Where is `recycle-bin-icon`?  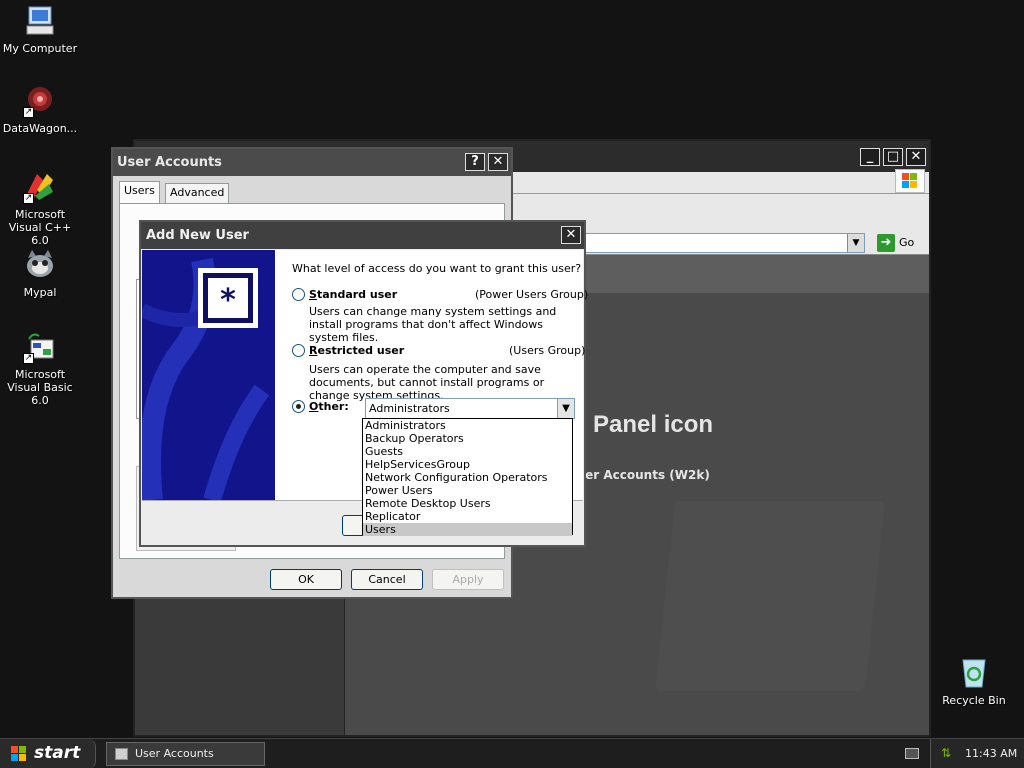 recycle-bin-icon is located at coordinates (974, 673).